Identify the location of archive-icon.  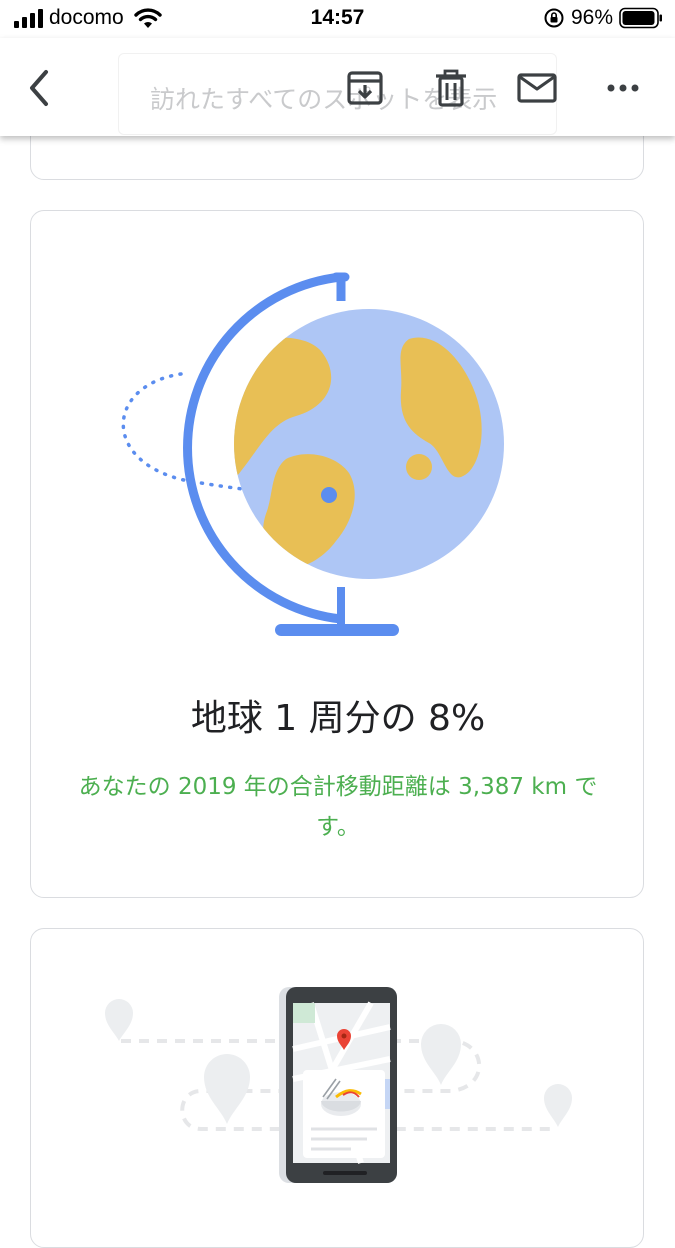
(365, 88).